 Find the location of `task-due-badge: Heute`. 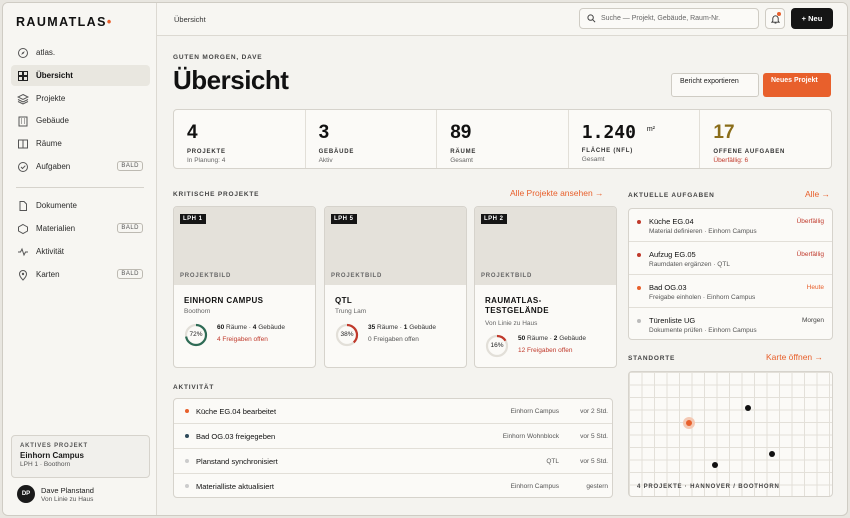

task-due-badge: Heute is located at coordinates (815, 287).